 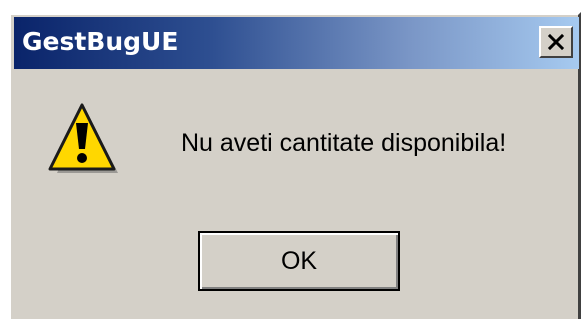 I want to click on window-title: GestBugUE, so click(x=100, y=41).